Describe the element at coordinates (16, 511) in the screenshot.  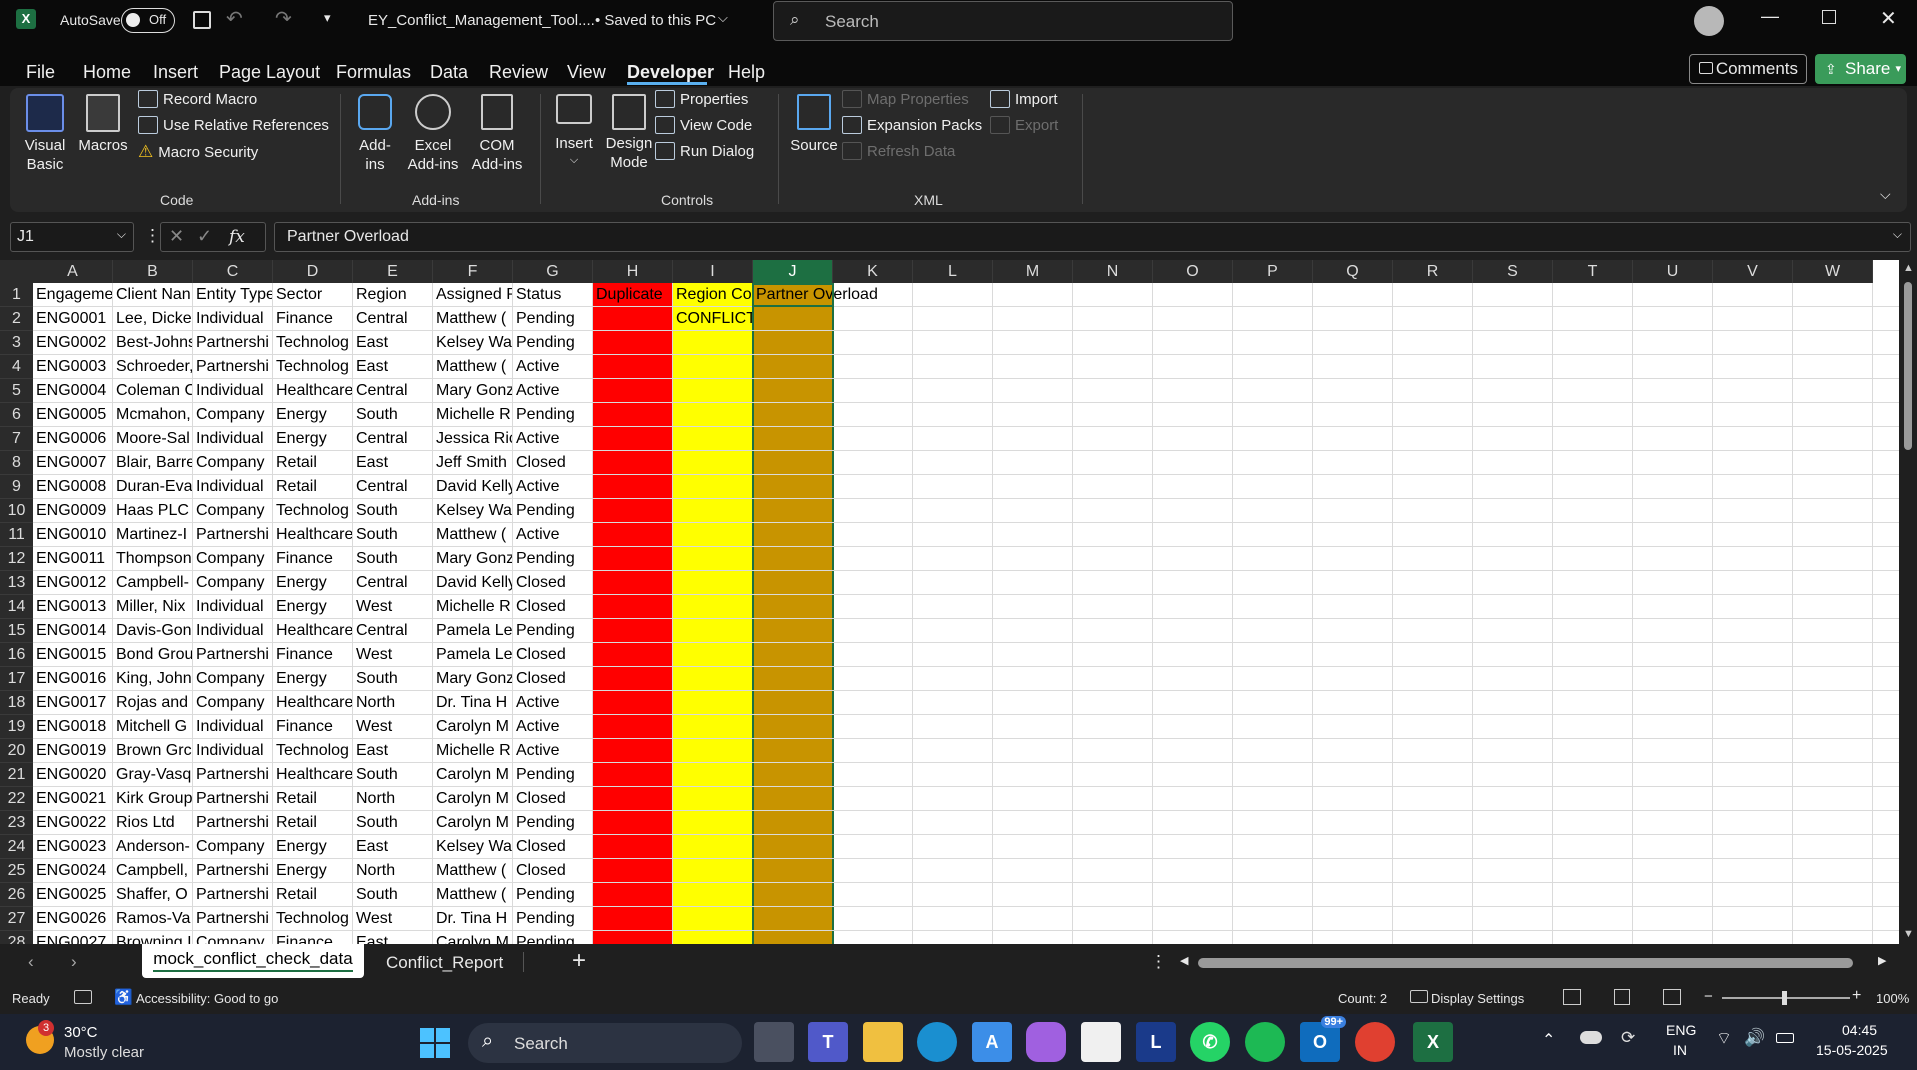
I see `row-header: 10` at that location.